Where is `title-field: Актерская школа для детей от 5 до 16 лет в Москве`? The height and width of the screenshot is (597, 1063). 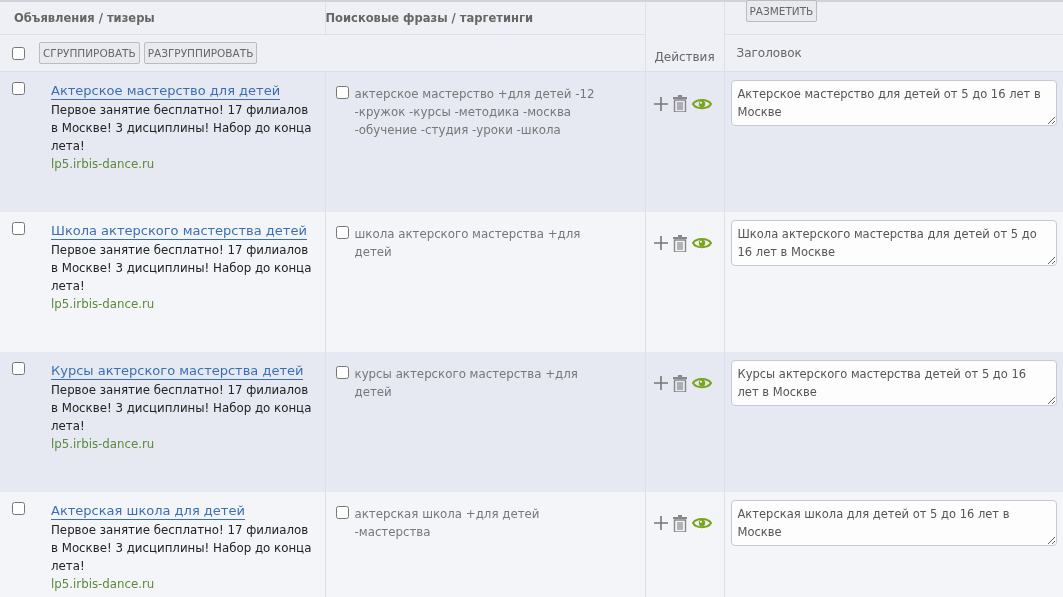
title-field: Актерская школа для детей от 5 до 16 лет в Москве is located at coordinates (893, 522).